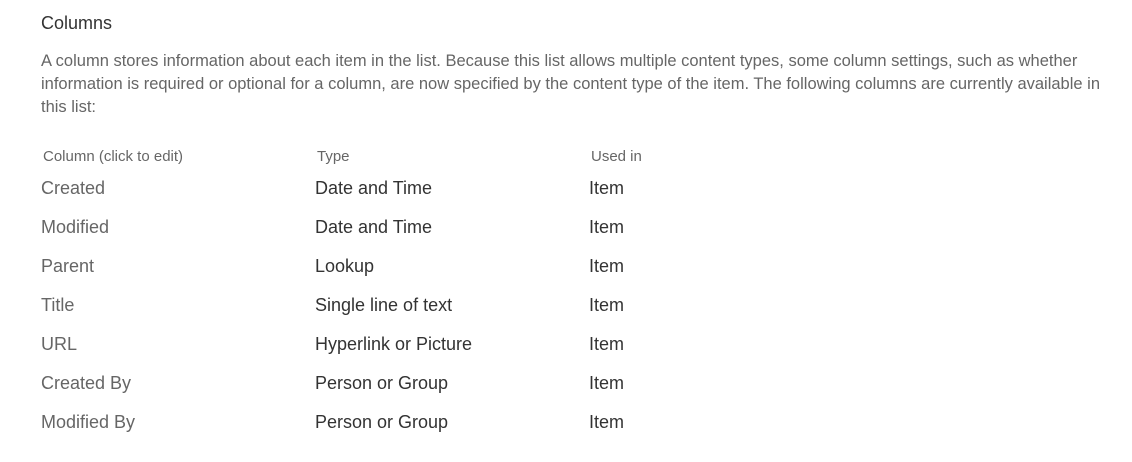  I want to click on table-row: Modified By Person or Group Item, so click(416, 422).